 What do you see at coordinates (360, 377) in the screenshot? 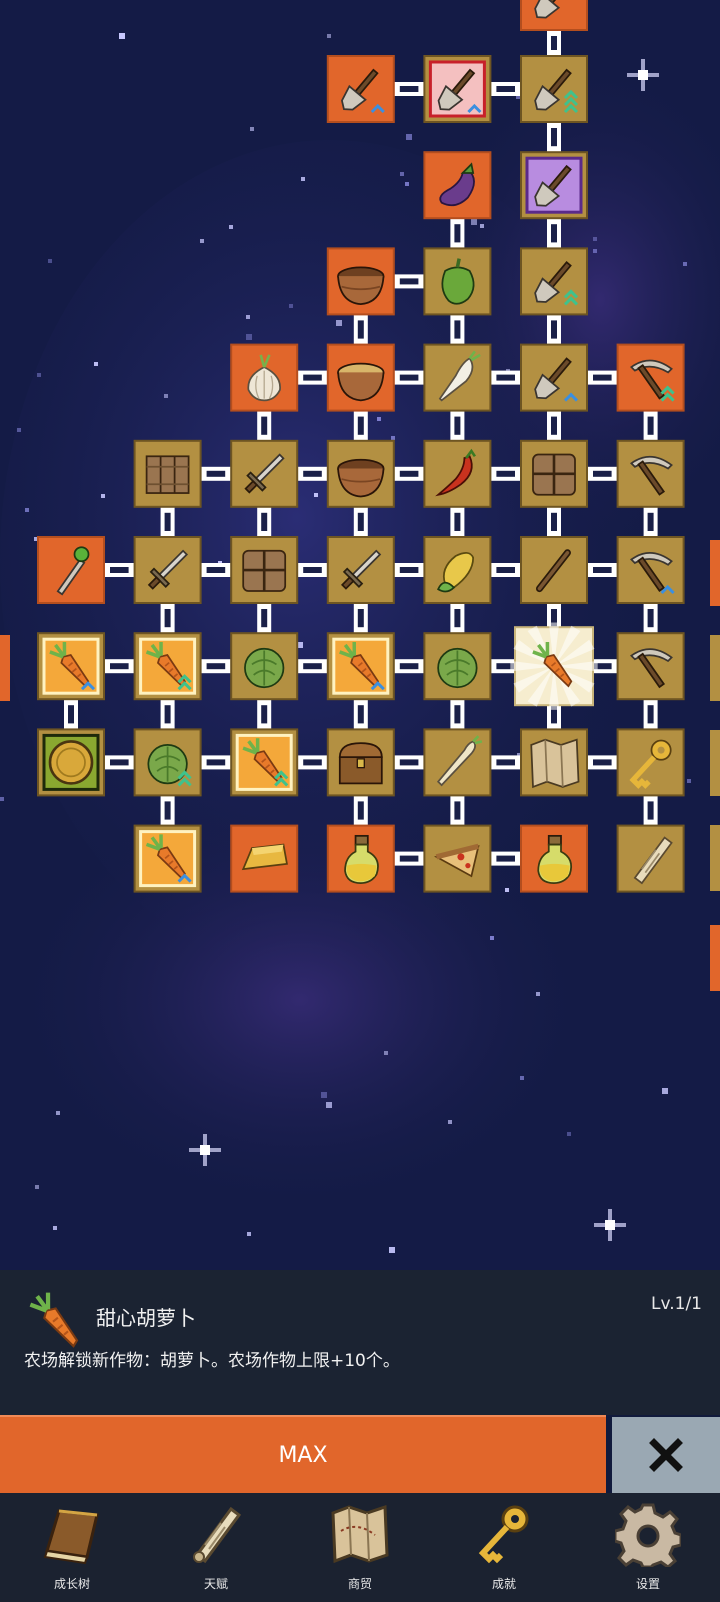
I see `skill-node-e3` at bounding box center [360, 377].